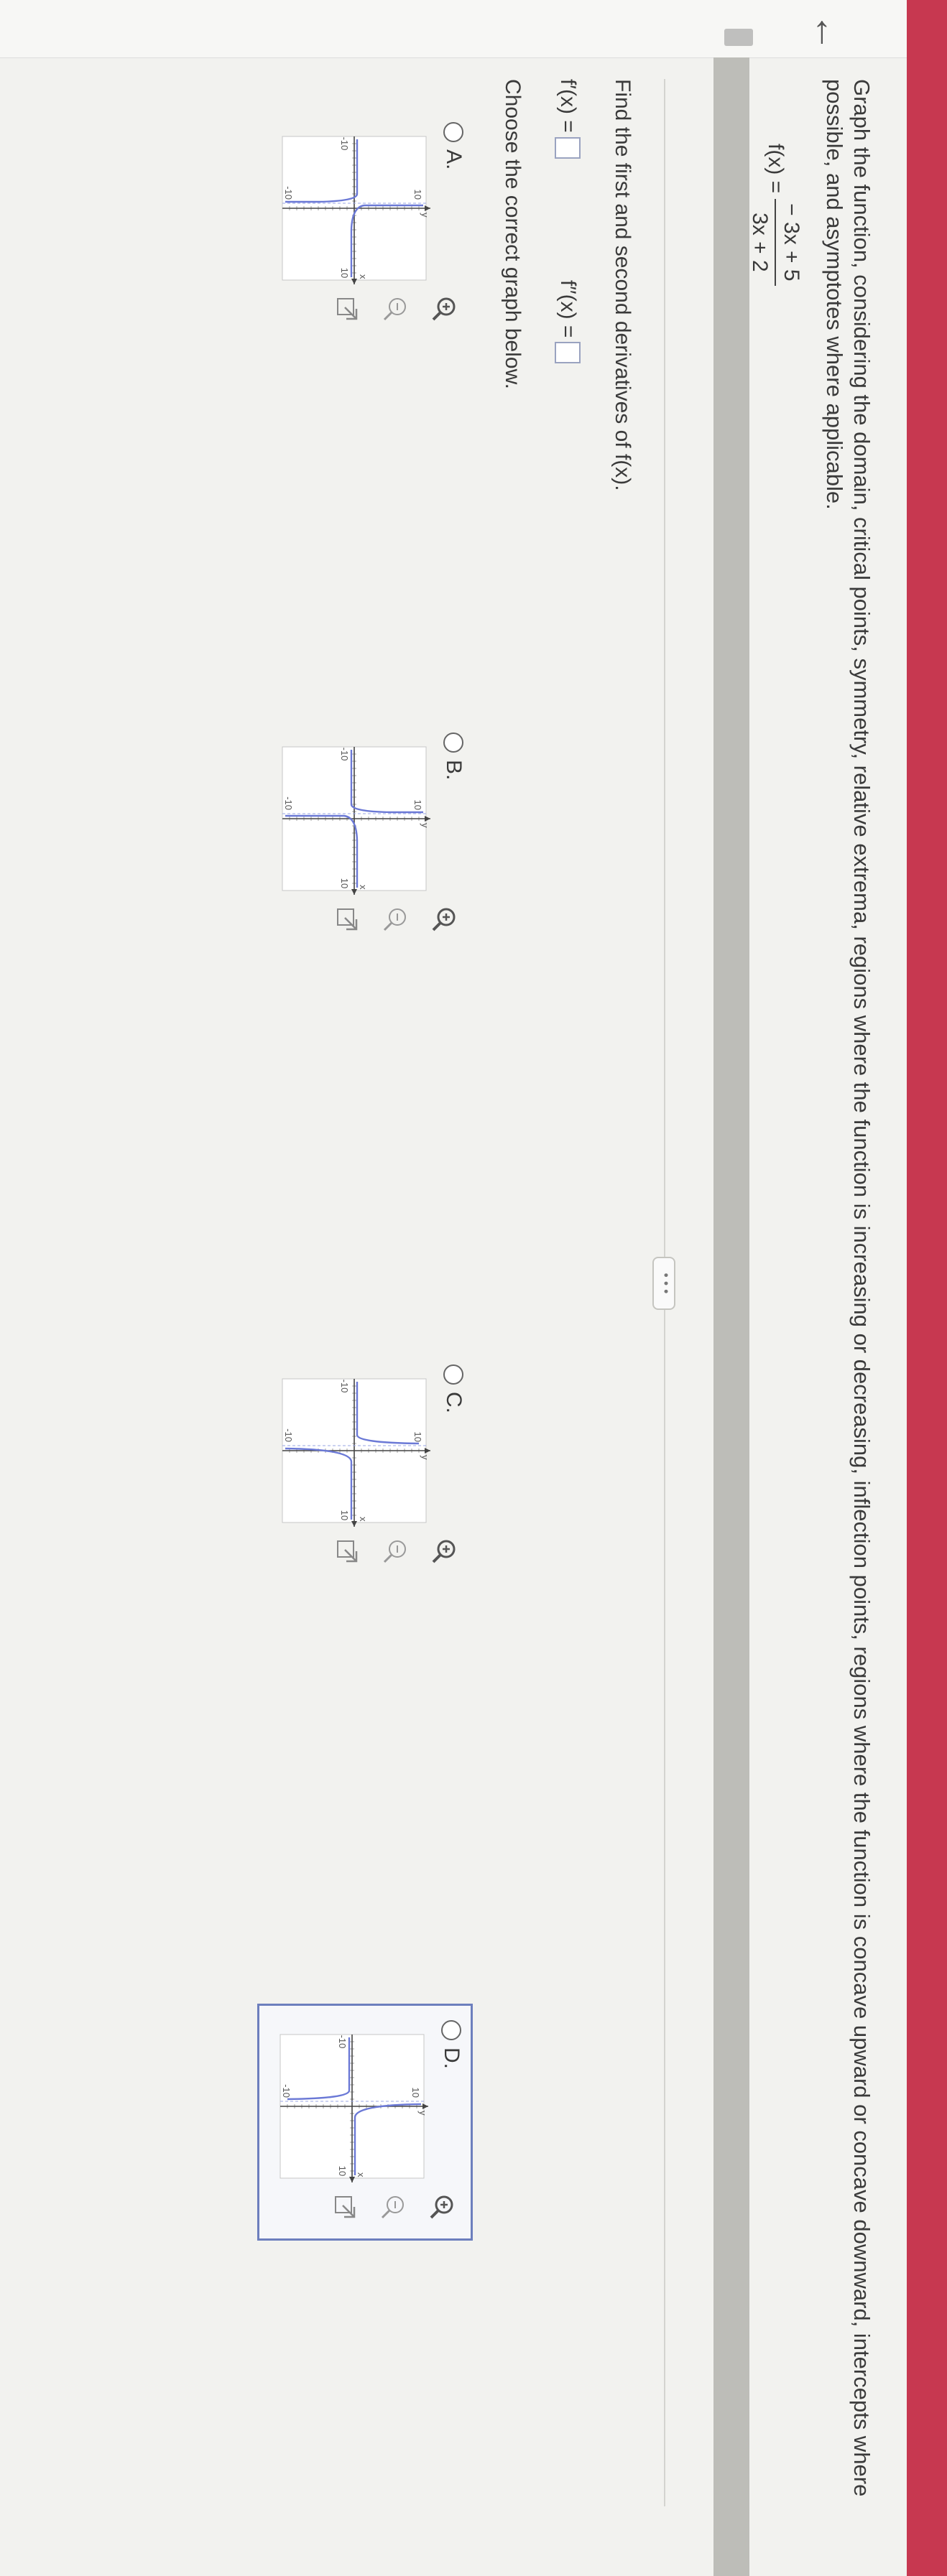 The height and width of the screenshot is (2576, 947). What do you see at coordinates (927, 1288) in the screenshot?
I see `top-bar` at bounding box center [927, 1288].